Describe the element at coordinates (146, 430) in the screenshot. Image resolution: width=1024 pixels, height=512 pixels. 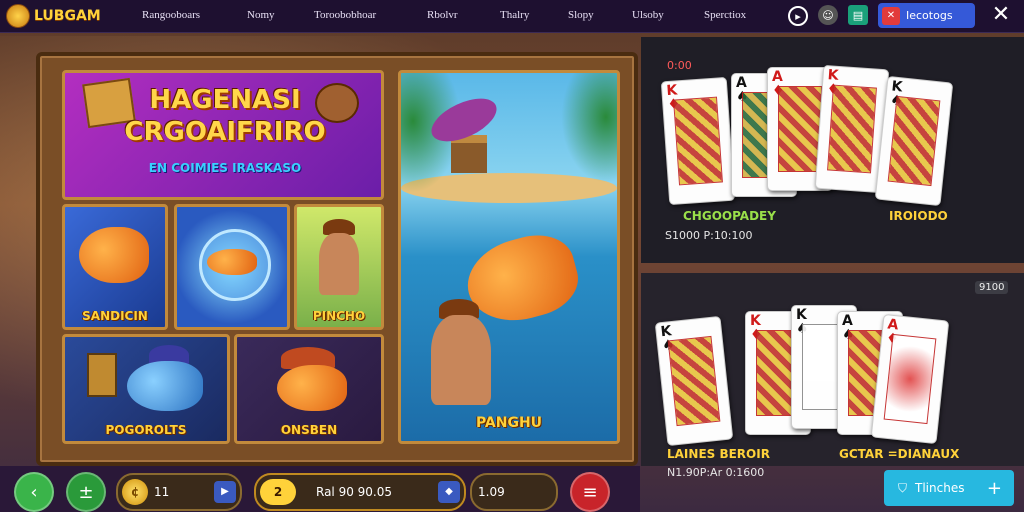
I see `tile-label: POGOROLTS` at that location.